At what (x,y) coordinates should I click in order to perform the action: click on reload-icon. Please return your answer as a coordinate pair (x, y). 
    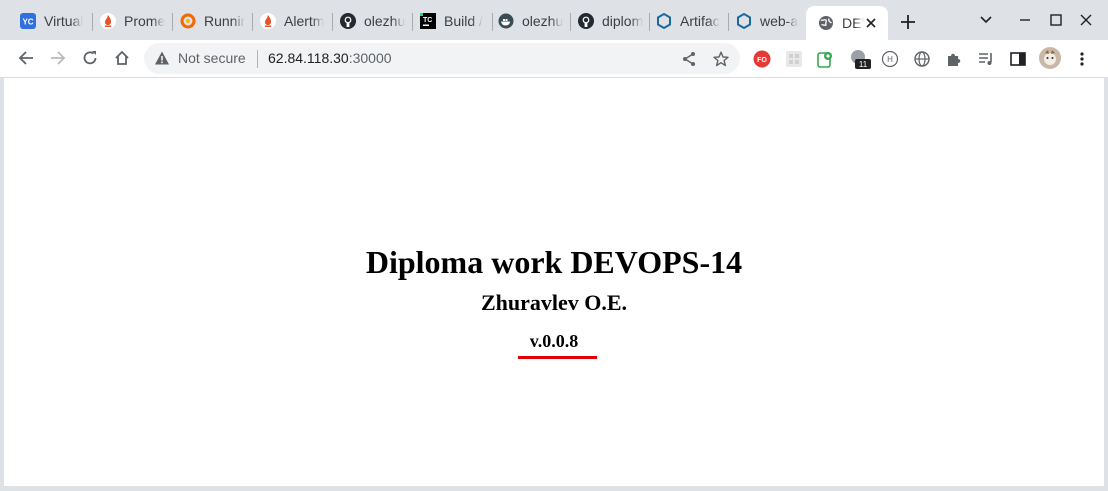
    Looking at the image, I should click on (90, 58).